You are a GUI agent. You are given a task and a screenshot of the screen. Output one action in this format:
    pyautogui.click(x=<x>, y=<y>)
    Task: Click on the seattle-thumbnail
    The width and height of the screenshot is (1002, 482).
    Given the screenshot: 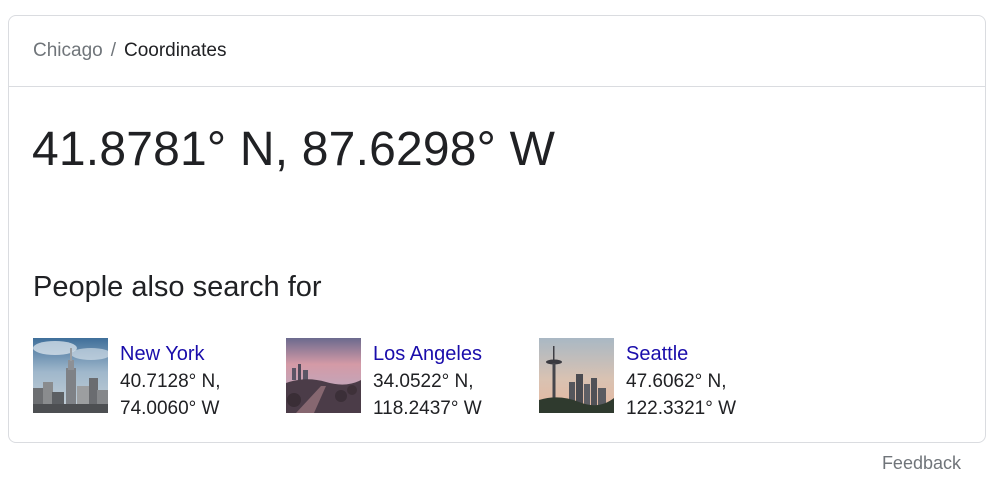 What is the action you would take?
    pyautogui.click(x=576, y=375)
    